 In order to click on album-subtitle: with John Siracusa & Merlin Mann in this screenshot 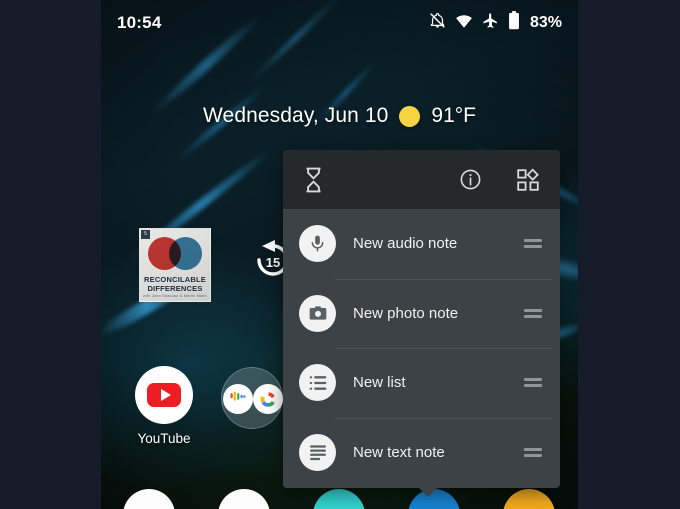, I will do `click(175, 296)`.